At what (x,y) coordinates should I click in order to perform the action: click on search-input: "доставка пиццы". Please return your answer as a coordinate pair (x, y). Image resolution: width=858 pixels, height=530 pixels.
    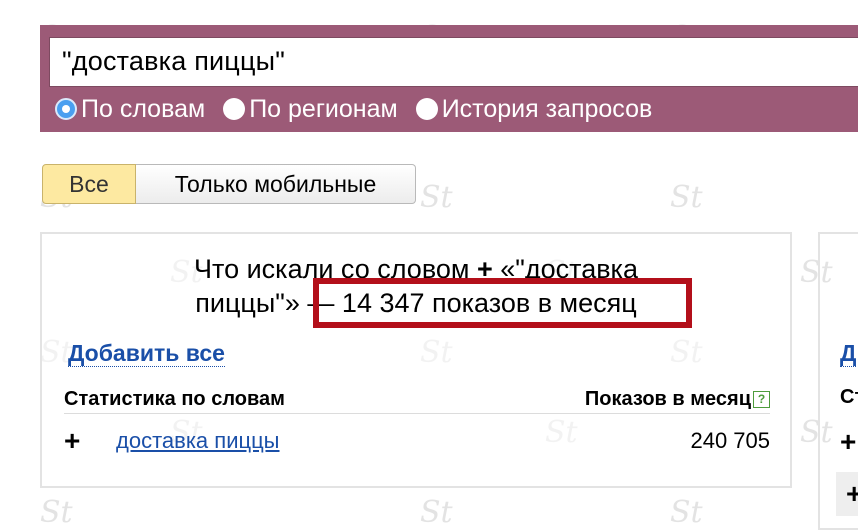
    Looking at the image, I should click on (453, 62).